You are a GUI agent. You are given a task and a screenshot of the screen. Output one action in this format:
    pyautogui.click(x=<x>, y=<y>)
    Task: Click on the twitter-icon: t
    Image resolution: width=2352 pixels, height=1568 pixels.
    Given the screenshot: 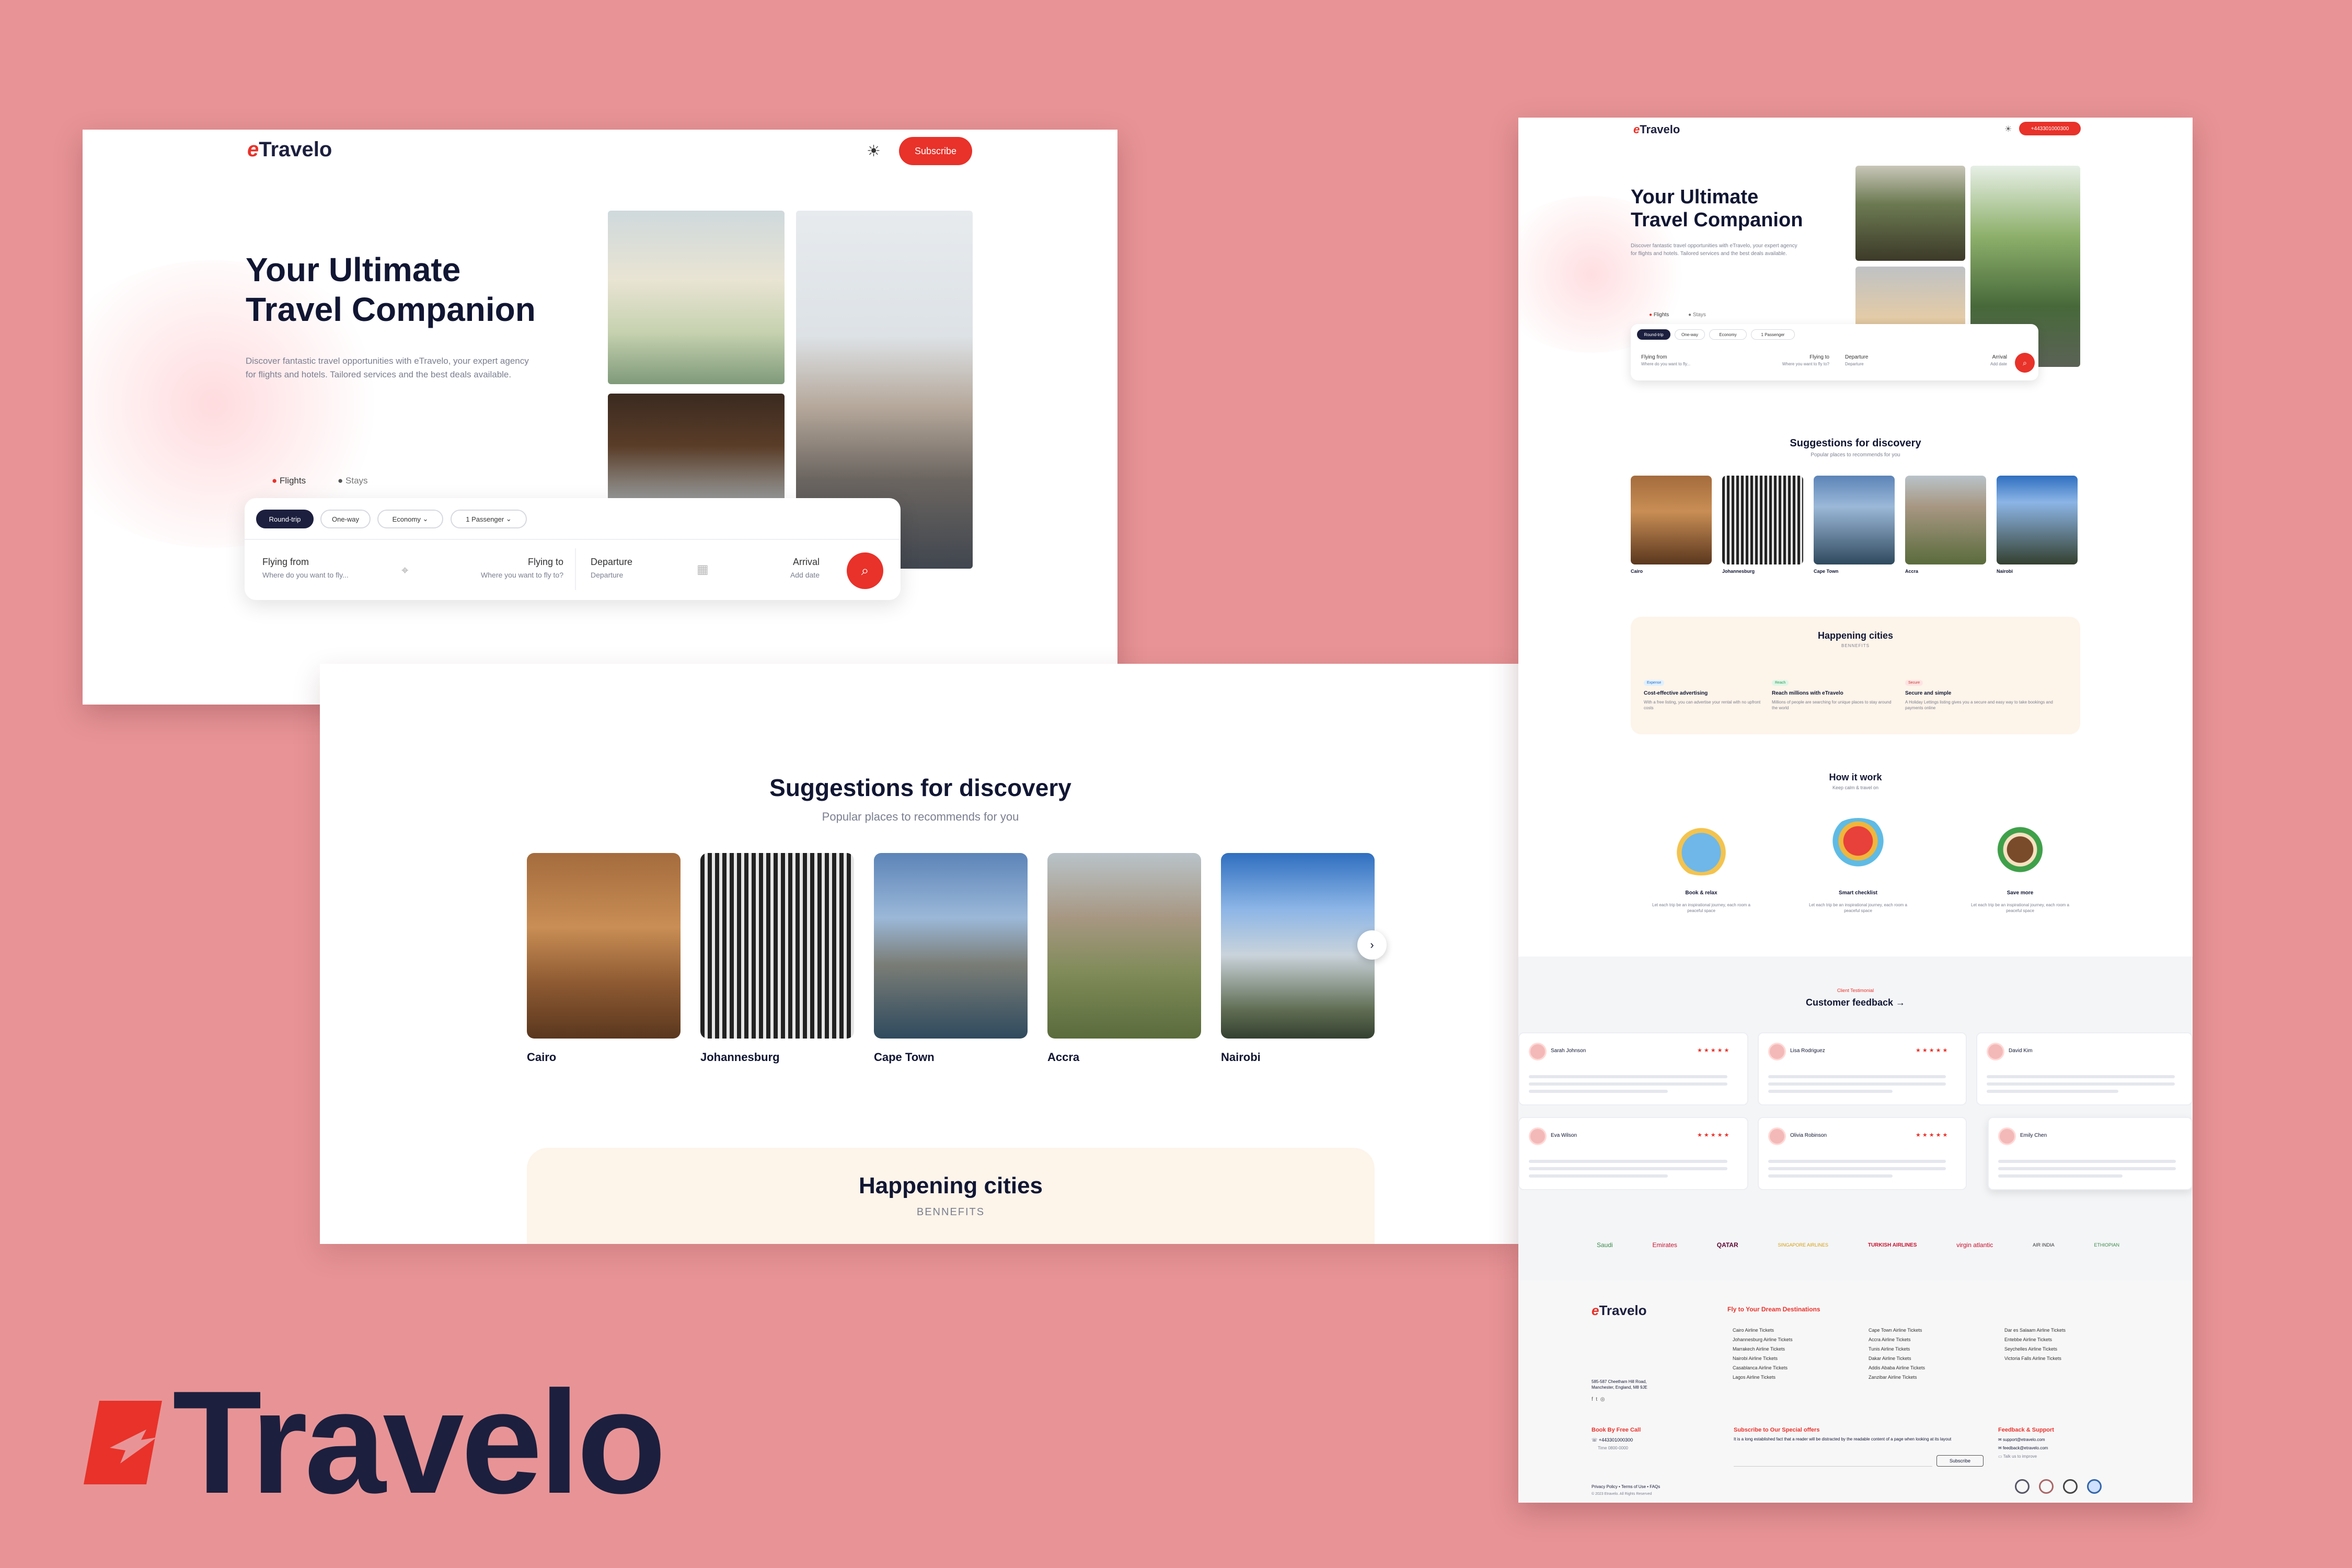 What is the action you would take?
    pyautogui.click(x=1596, y=1399)
    